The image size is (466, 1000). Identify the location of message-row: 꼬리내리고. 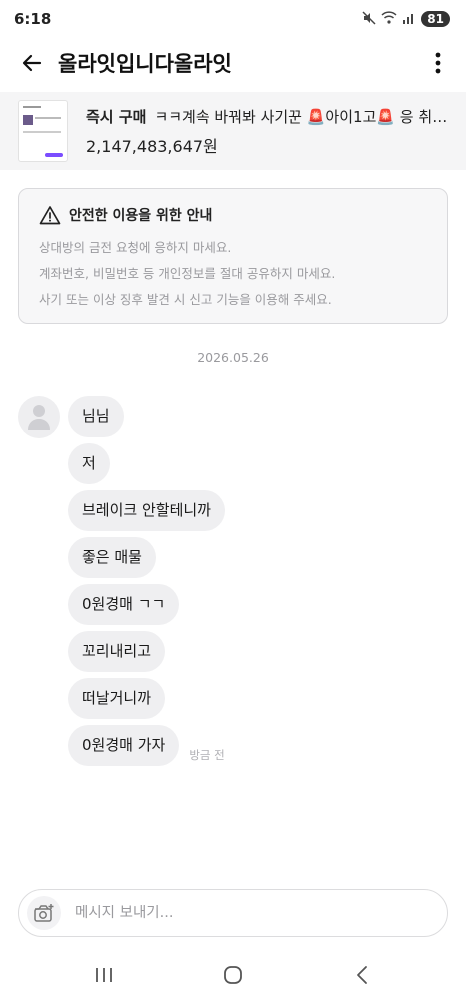
(146, 651).